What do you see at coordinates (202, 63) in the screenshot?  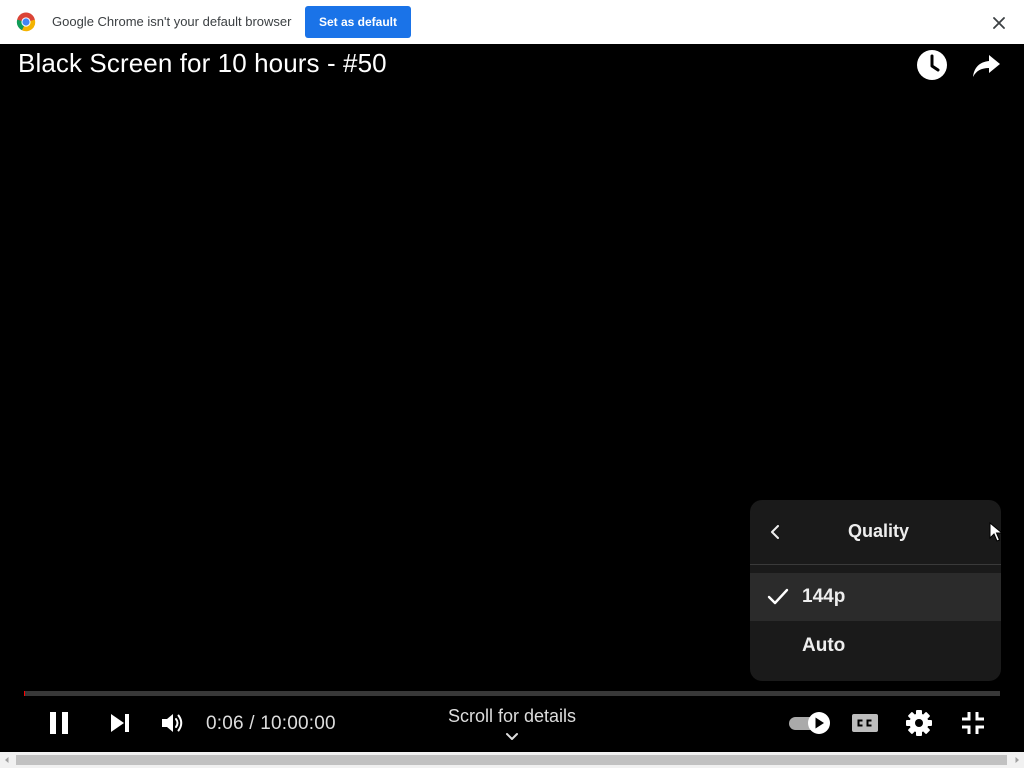 I see `video-title: Black Screen for 10 hours - #50` at bounding box center [202, 63].